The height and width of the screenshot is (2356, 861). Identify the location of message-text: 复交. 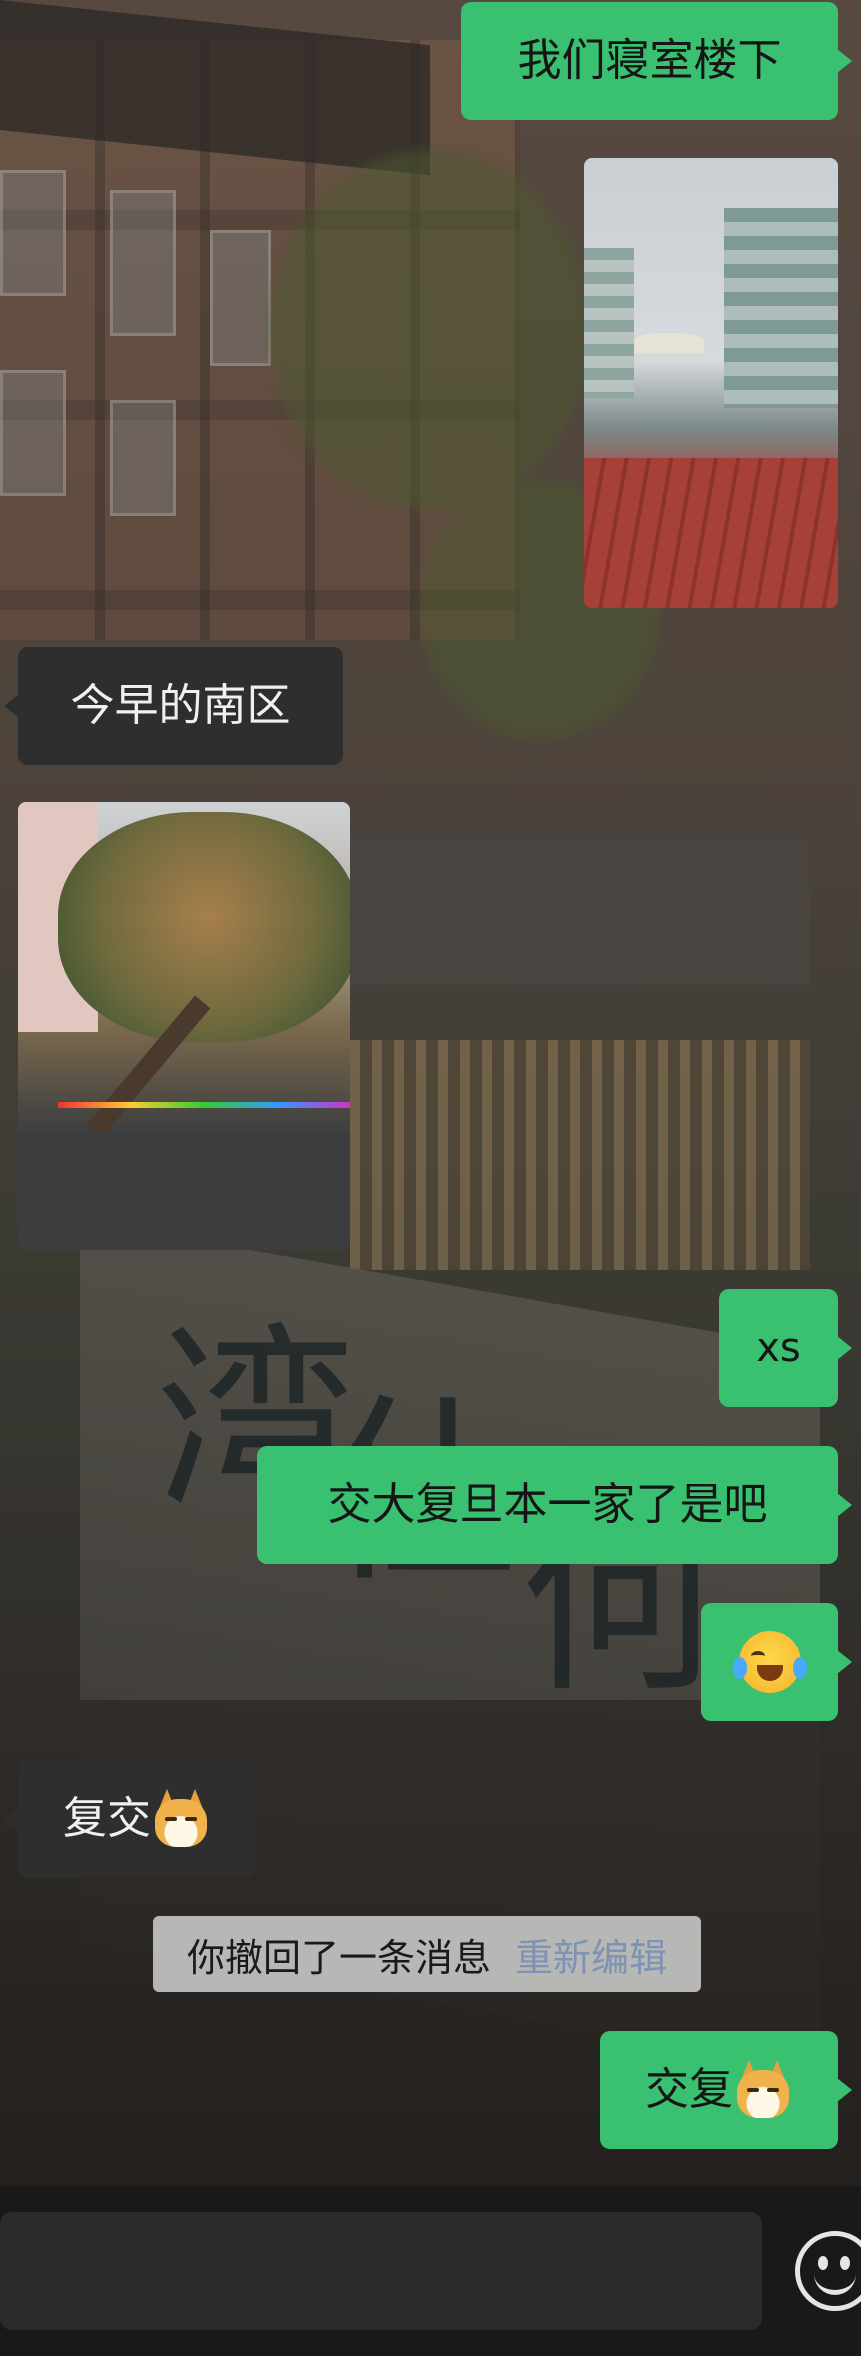
(107, 1818).